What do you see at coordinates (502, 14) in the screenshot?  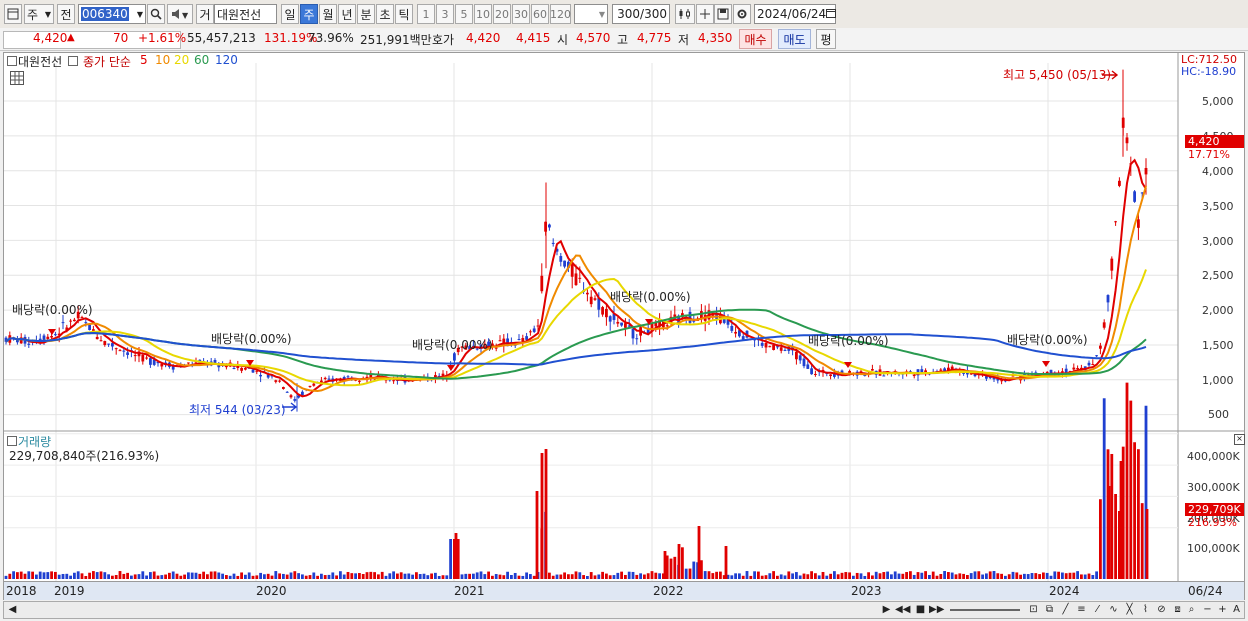 I see `interval-20: 20` at bounding box center [502, 14].